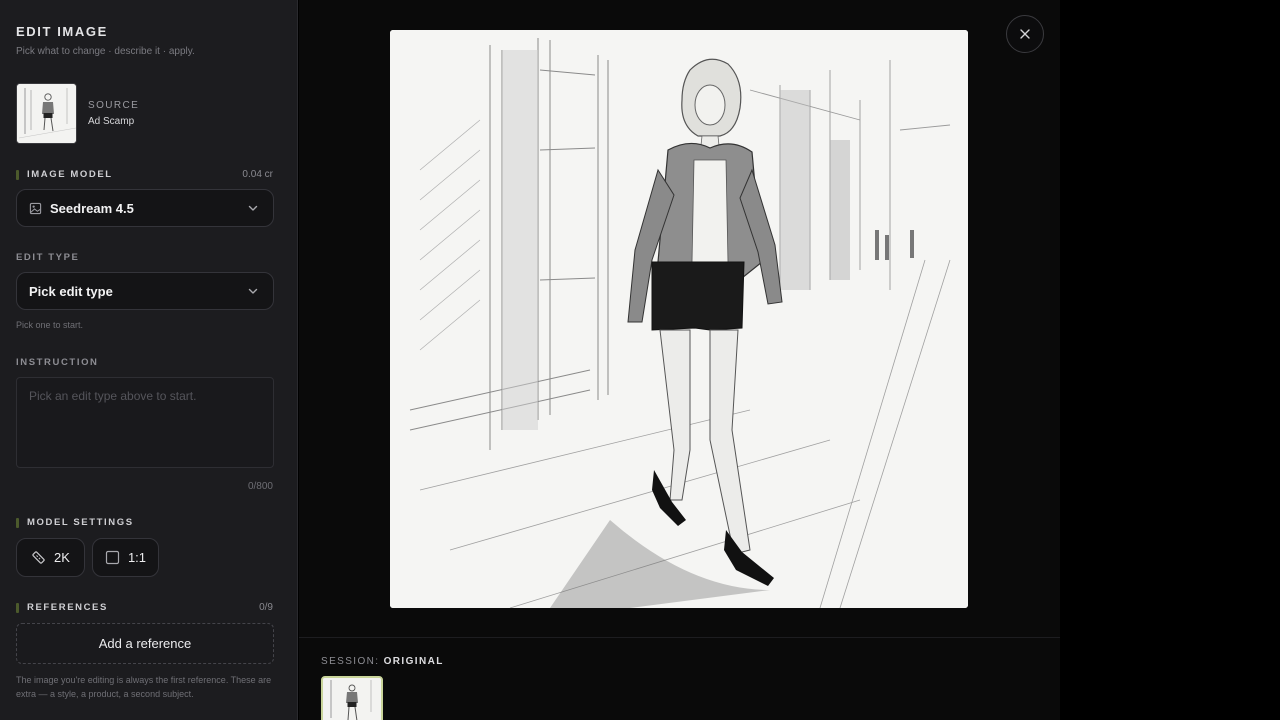 The width and height of the screenshot is (1280, 720). What do you see at coordinates (382, 661) in the screenshot?
I see `session-label: SESSION: ORIGINAL` at bounding box center [382, 661].